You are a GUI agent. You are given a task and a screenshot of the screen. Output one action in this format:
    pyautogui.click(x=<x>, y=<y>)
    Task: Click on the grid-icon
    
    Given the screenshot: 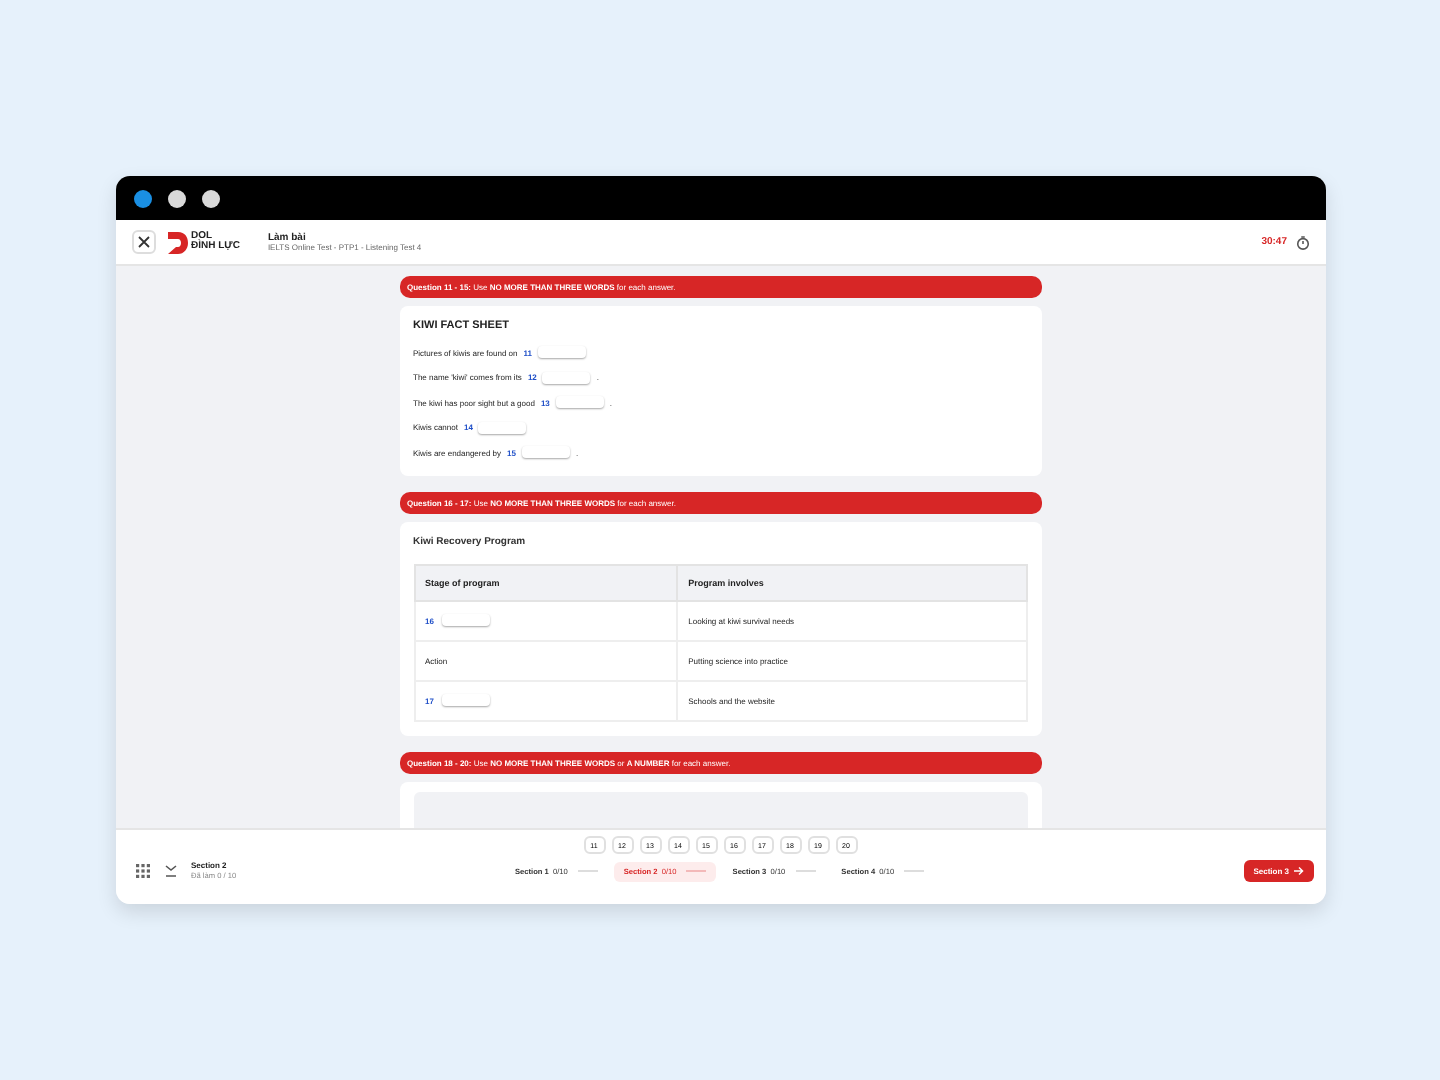 What is the action you would take?
    pyautogui.click(x=142, y=871)
    